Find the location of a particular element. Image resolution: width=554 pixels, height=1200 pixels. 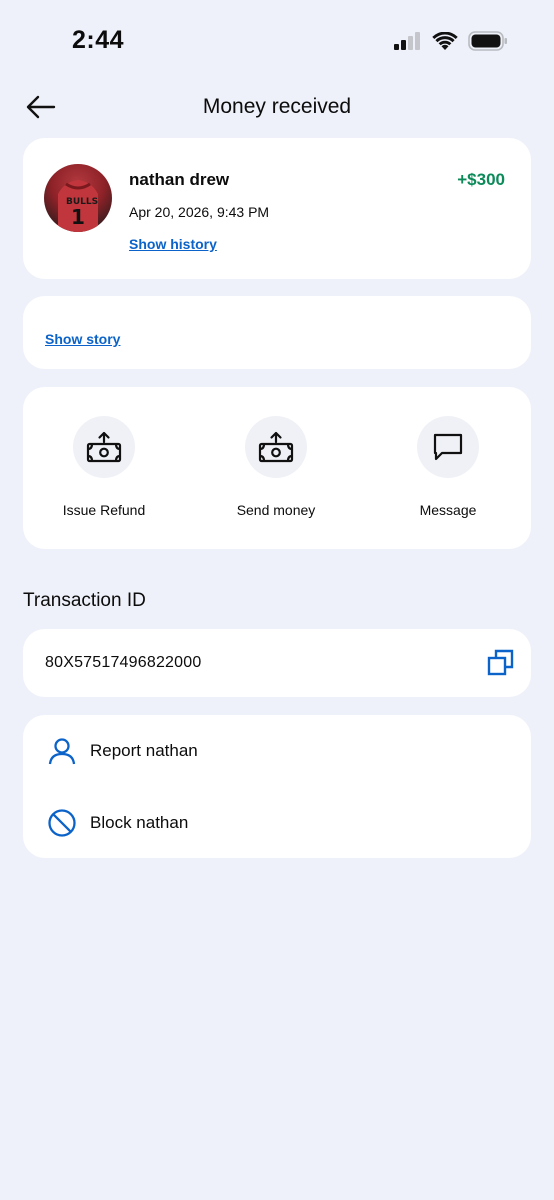

header: Money received is located at coordinates (277, 107).